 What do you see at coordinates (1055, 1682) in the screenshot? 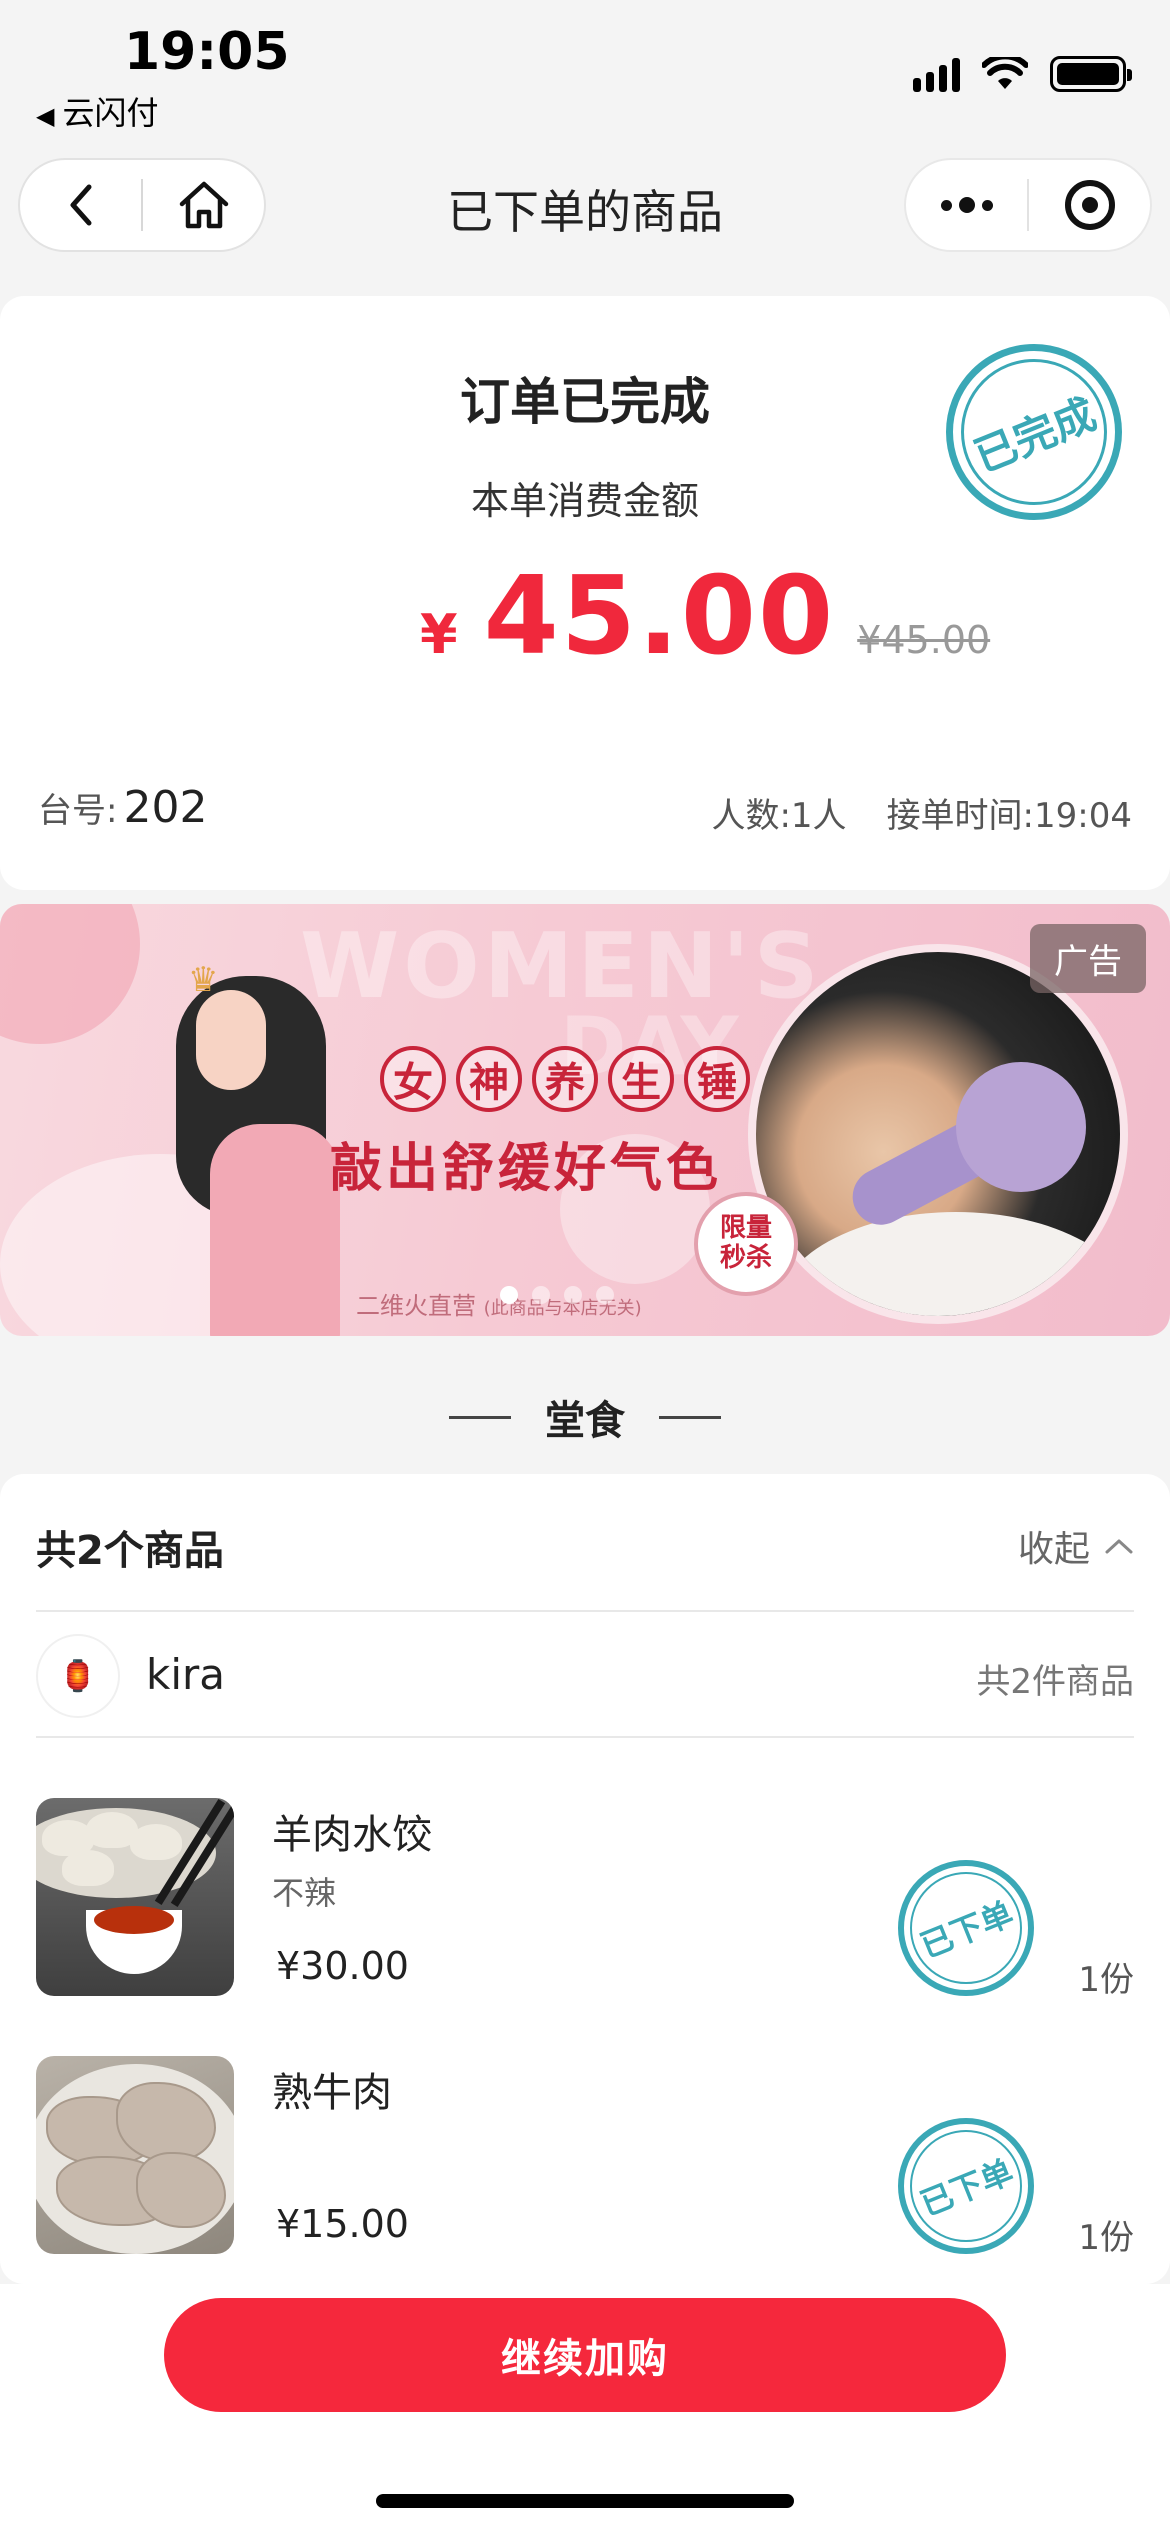
I see `shop-item-count: 共2件商品` at bounding box center [1055, 1682].